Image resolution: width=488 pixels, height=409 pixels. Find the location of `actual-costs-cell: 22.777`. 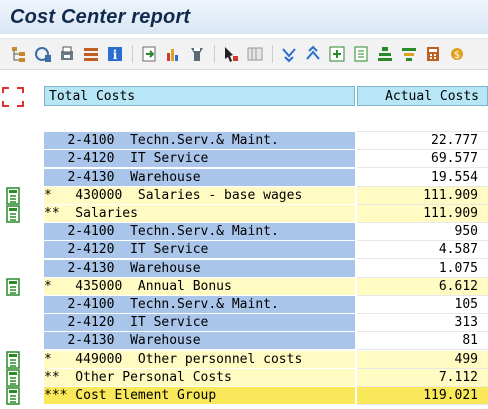

actual-costs-cell: 22.777 is located at coordinates (422, 141).